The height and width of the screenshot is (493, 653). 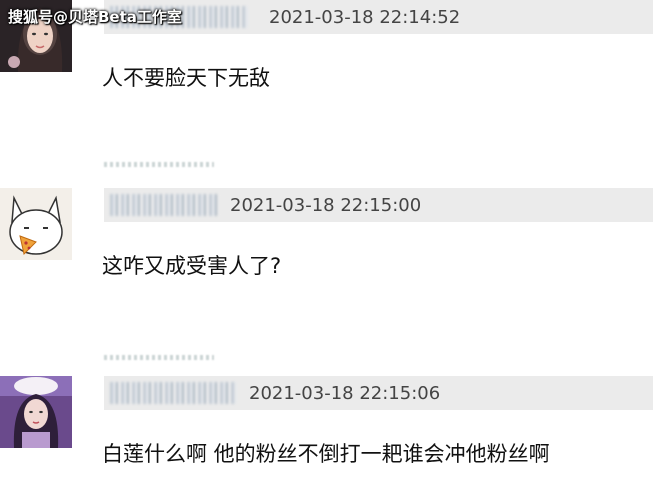 What do you see at coordinates (365, 17) in the screenshot?
I see `comment-timestamp: 2021-03-18 22:14:52` at bounding box center [365, 17].